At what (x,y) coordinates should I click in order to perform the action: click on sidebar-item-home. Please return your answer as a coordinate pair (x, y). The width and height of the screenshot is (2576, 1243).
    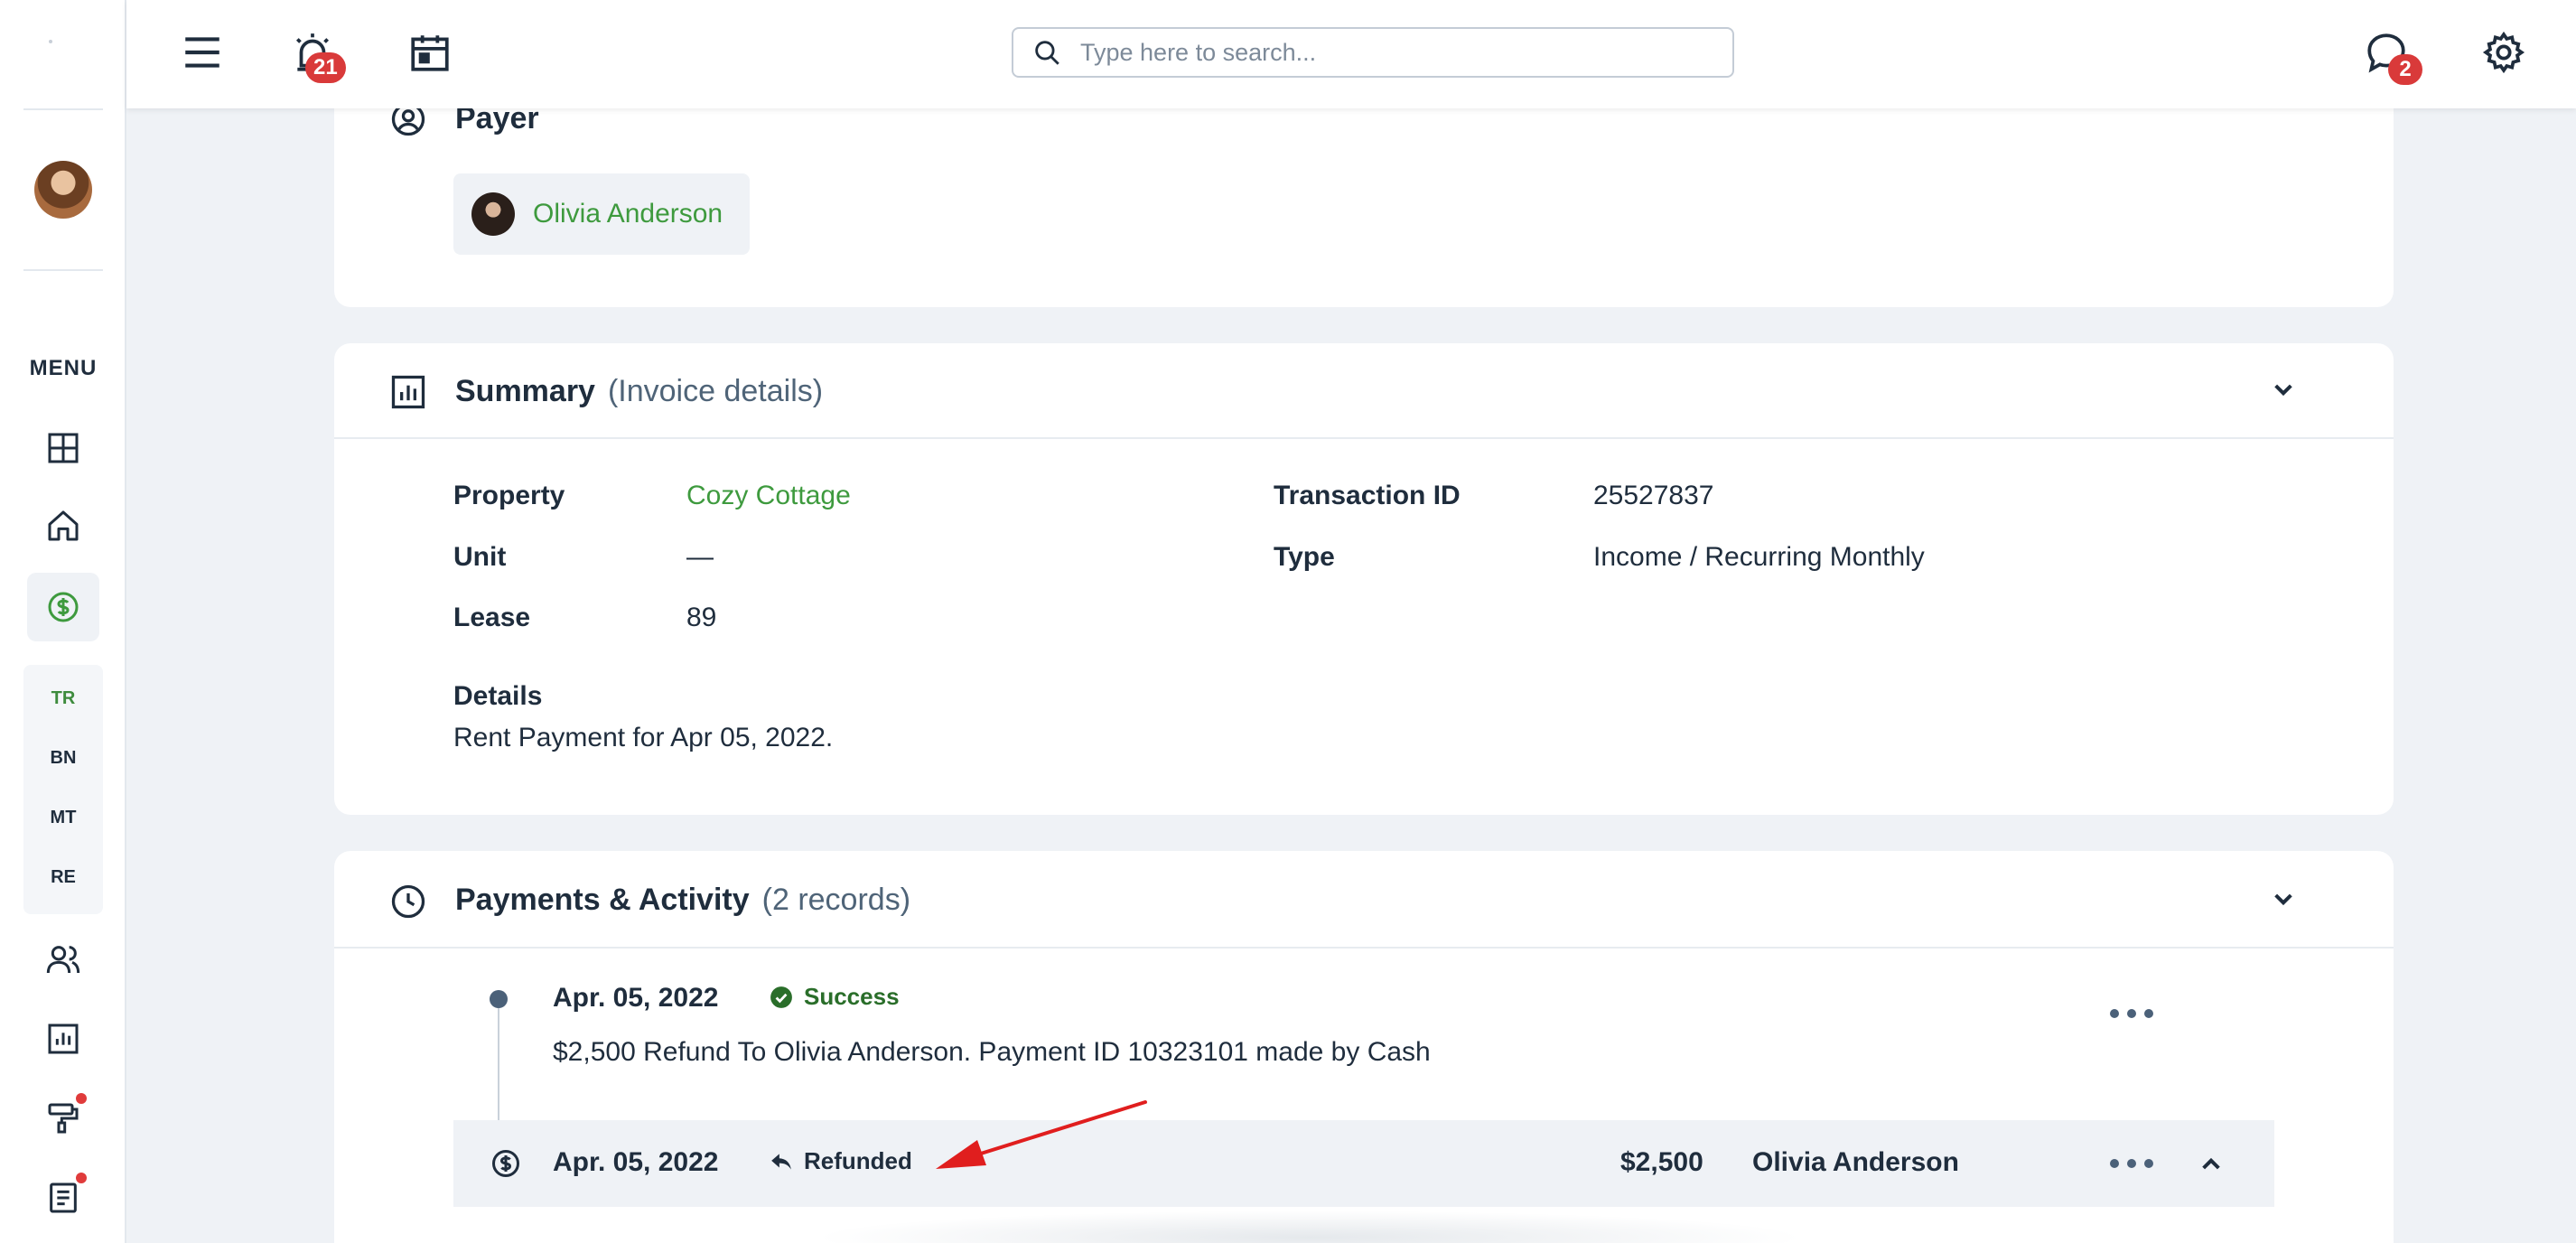
    Looking at the image, I should click on (63, 525).